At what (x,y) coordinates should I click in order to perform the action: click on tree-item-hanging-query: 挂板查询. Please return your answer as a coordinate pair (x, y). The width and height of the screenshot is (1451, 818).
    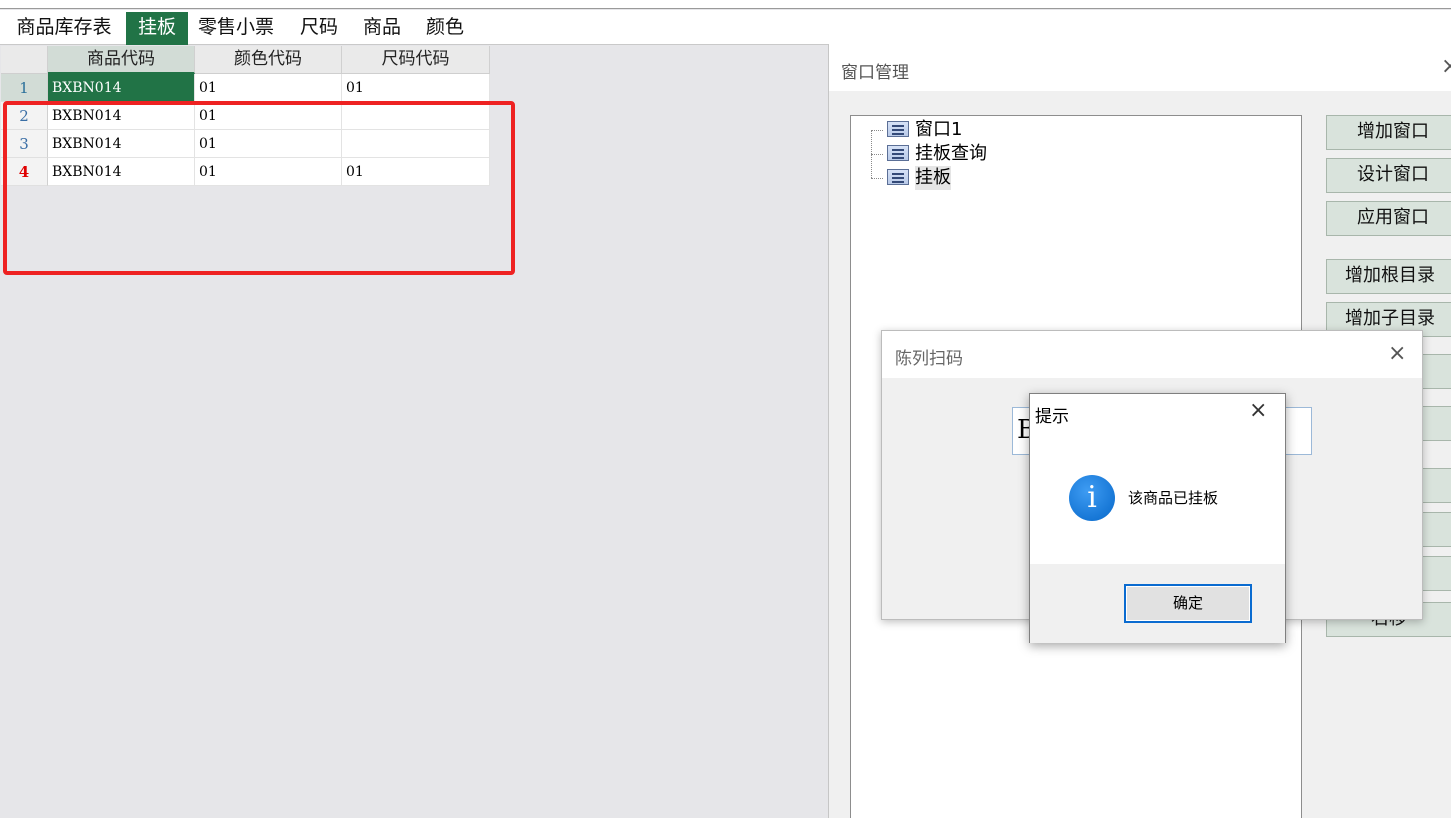
    Looking at the image, I should click on (951, 154).